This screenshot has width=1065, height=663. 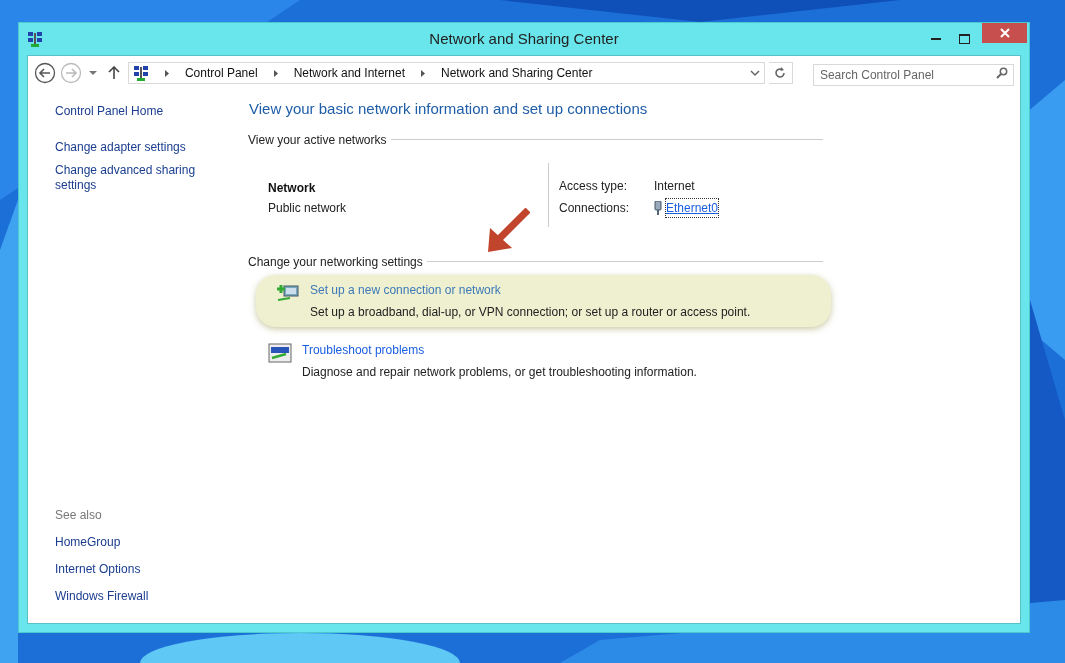 I want to click on section-heading: View your active networks, so click(x=317, y=140).